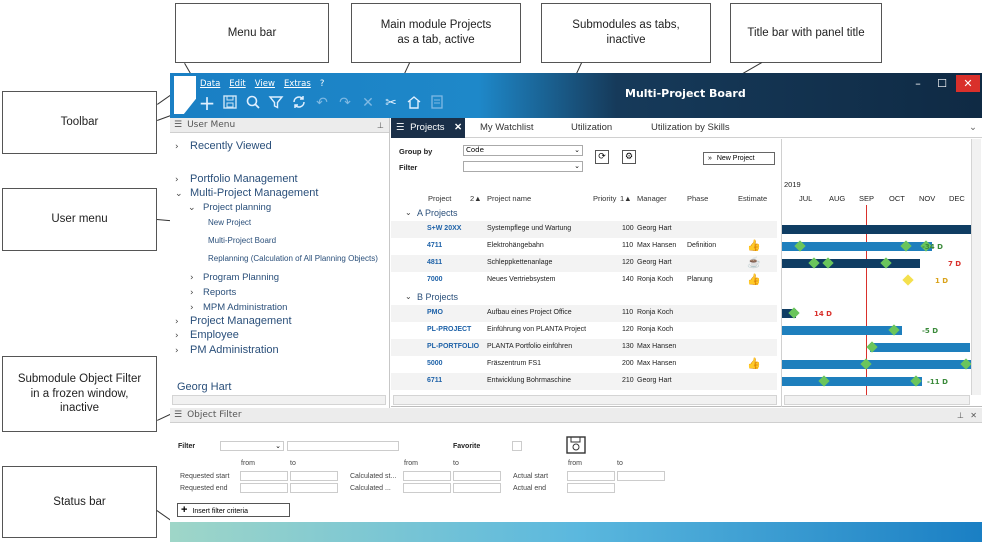 The height and width of the screenshot is (542, 982). I want to click on menu-mpm-administration: MPM Administration, so click(245, 307).